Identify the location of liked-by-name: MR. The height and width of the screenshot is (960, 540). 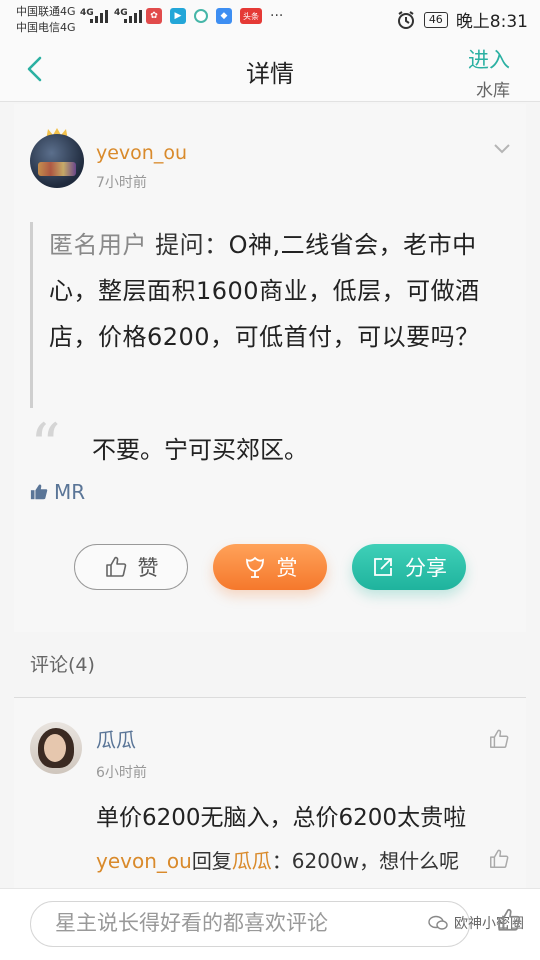
(69, 492).